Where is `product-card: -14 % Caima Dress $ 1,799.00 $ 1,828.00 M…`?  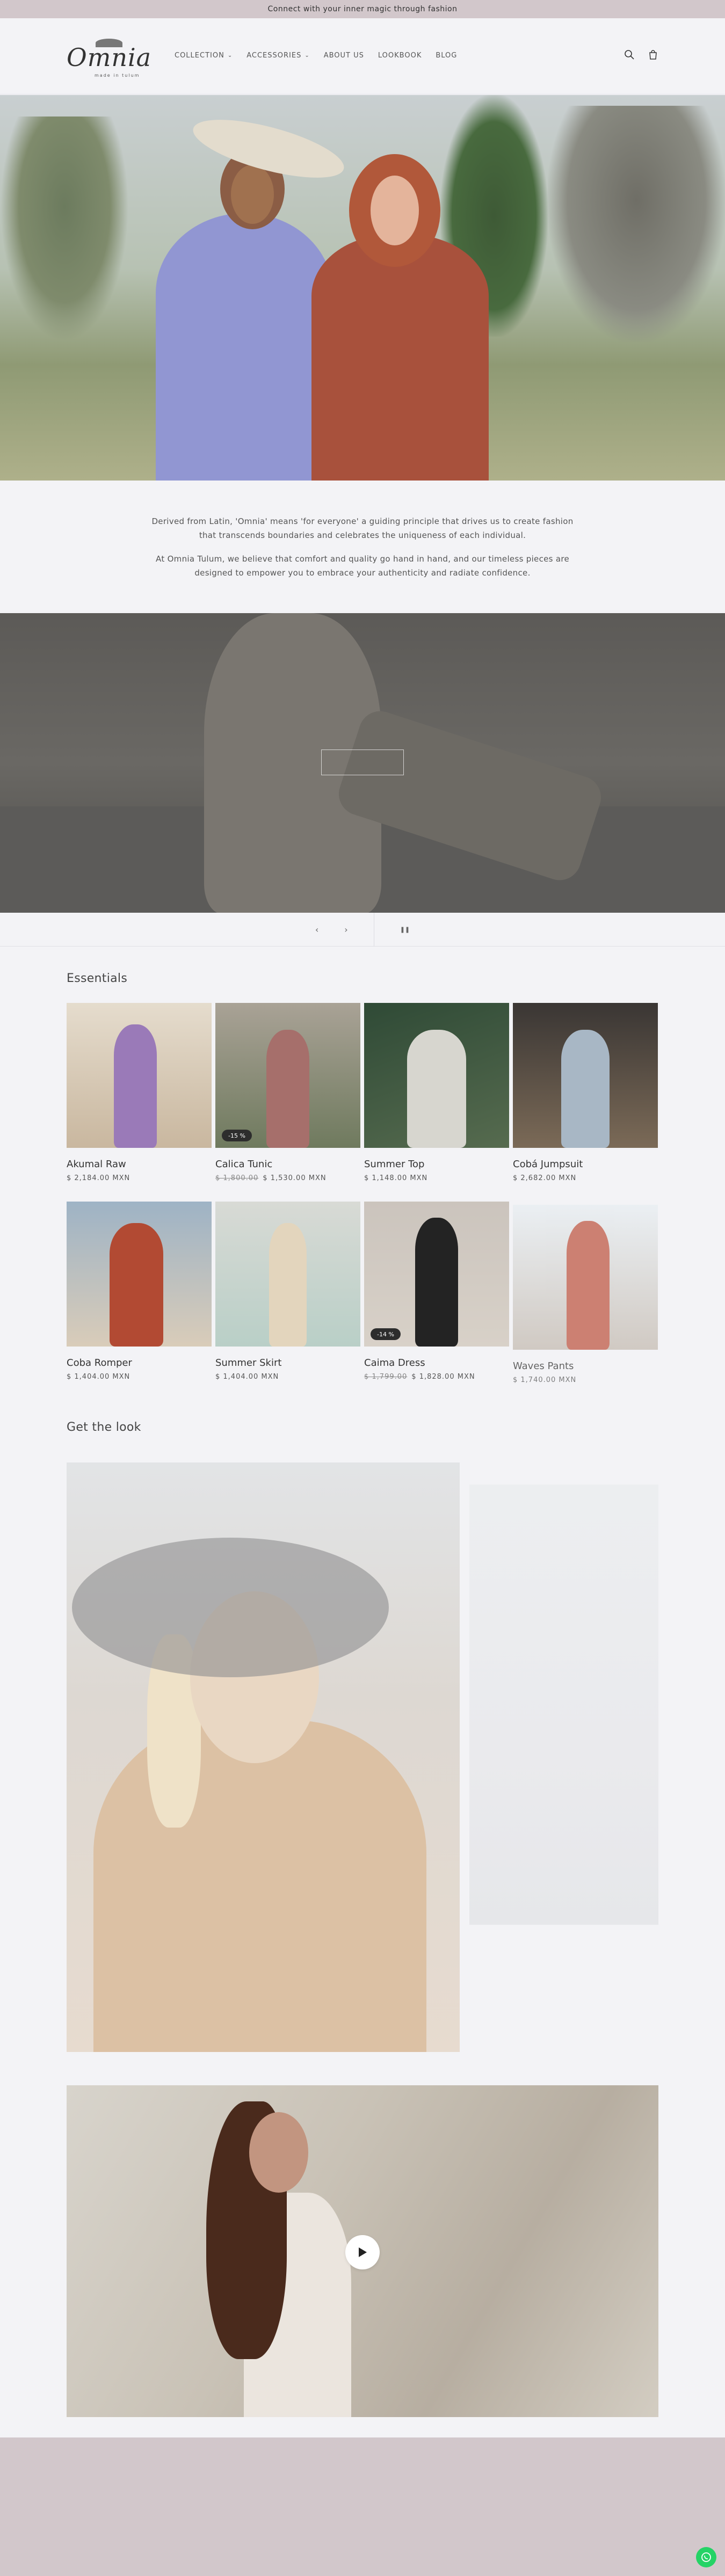 product-card: -14 % Caima Dress $ 1,799.00 $ 1,828.00 M… is located at coordinates (436, 1293).